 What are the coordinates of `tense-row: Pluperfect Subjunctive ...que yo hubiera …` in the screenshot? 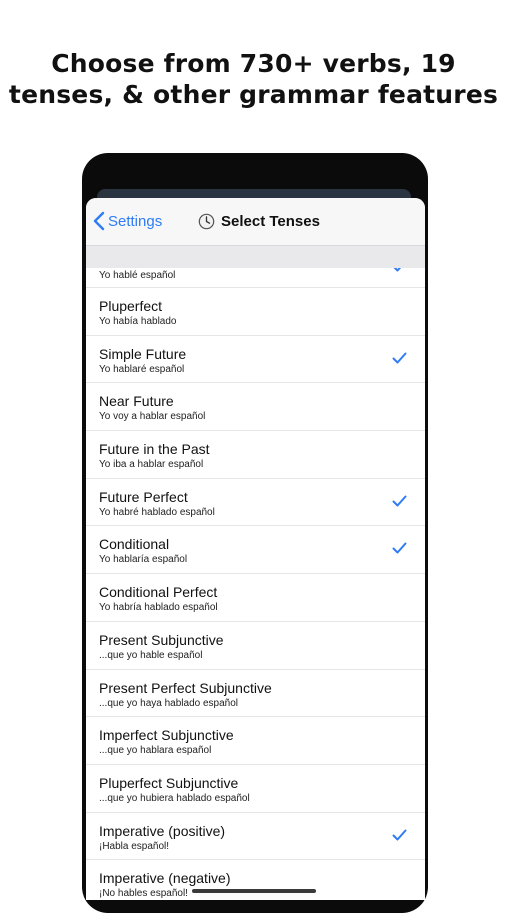 It's located at (255, 789).